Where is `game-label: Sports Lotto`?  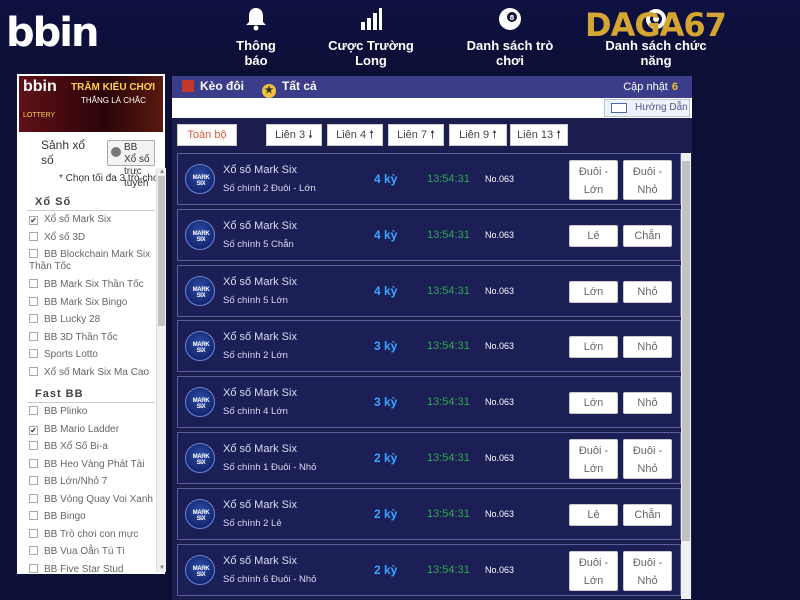
game-label: Sports Lotto is located at coordinates (71, 354).